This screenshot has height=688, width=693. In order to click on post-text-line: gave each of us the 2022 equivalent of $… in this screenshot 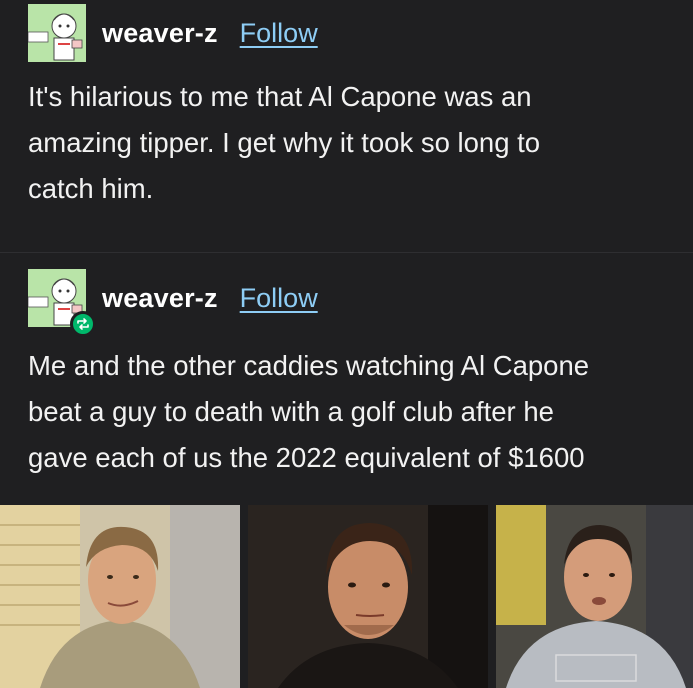, I will do `click(306, 457)`.